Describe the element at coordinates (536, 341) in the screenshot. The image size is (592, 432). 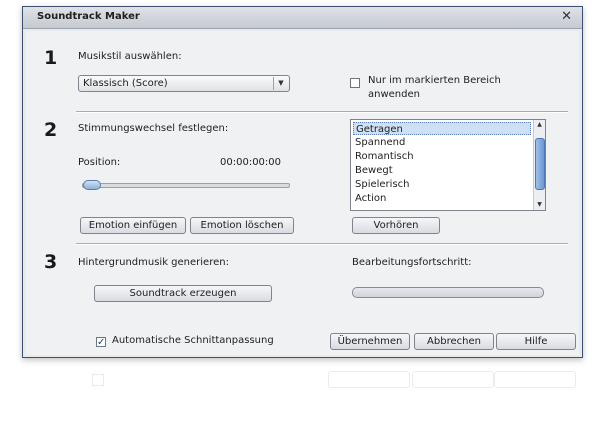
I see `help-button: Hilfe` at that location.